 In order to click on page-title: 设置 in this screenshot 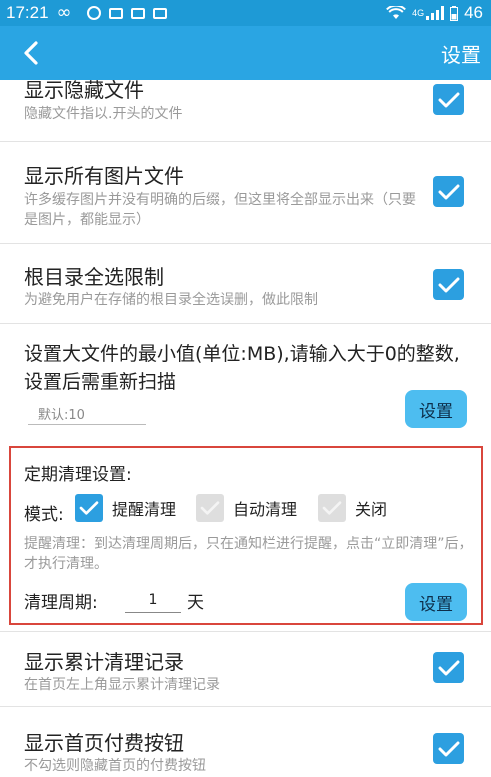, I will do `click(461, 55)`.